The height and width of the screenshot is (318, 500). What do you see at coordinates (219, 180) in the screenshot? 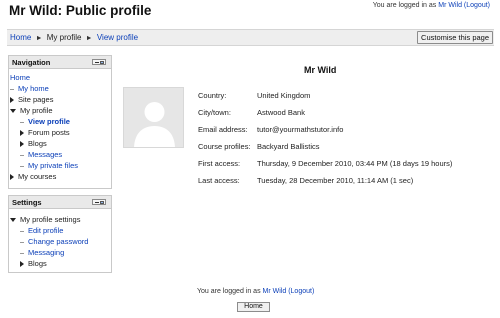
I see `last-access-label: Last access:` at bounding box center [219, 180].